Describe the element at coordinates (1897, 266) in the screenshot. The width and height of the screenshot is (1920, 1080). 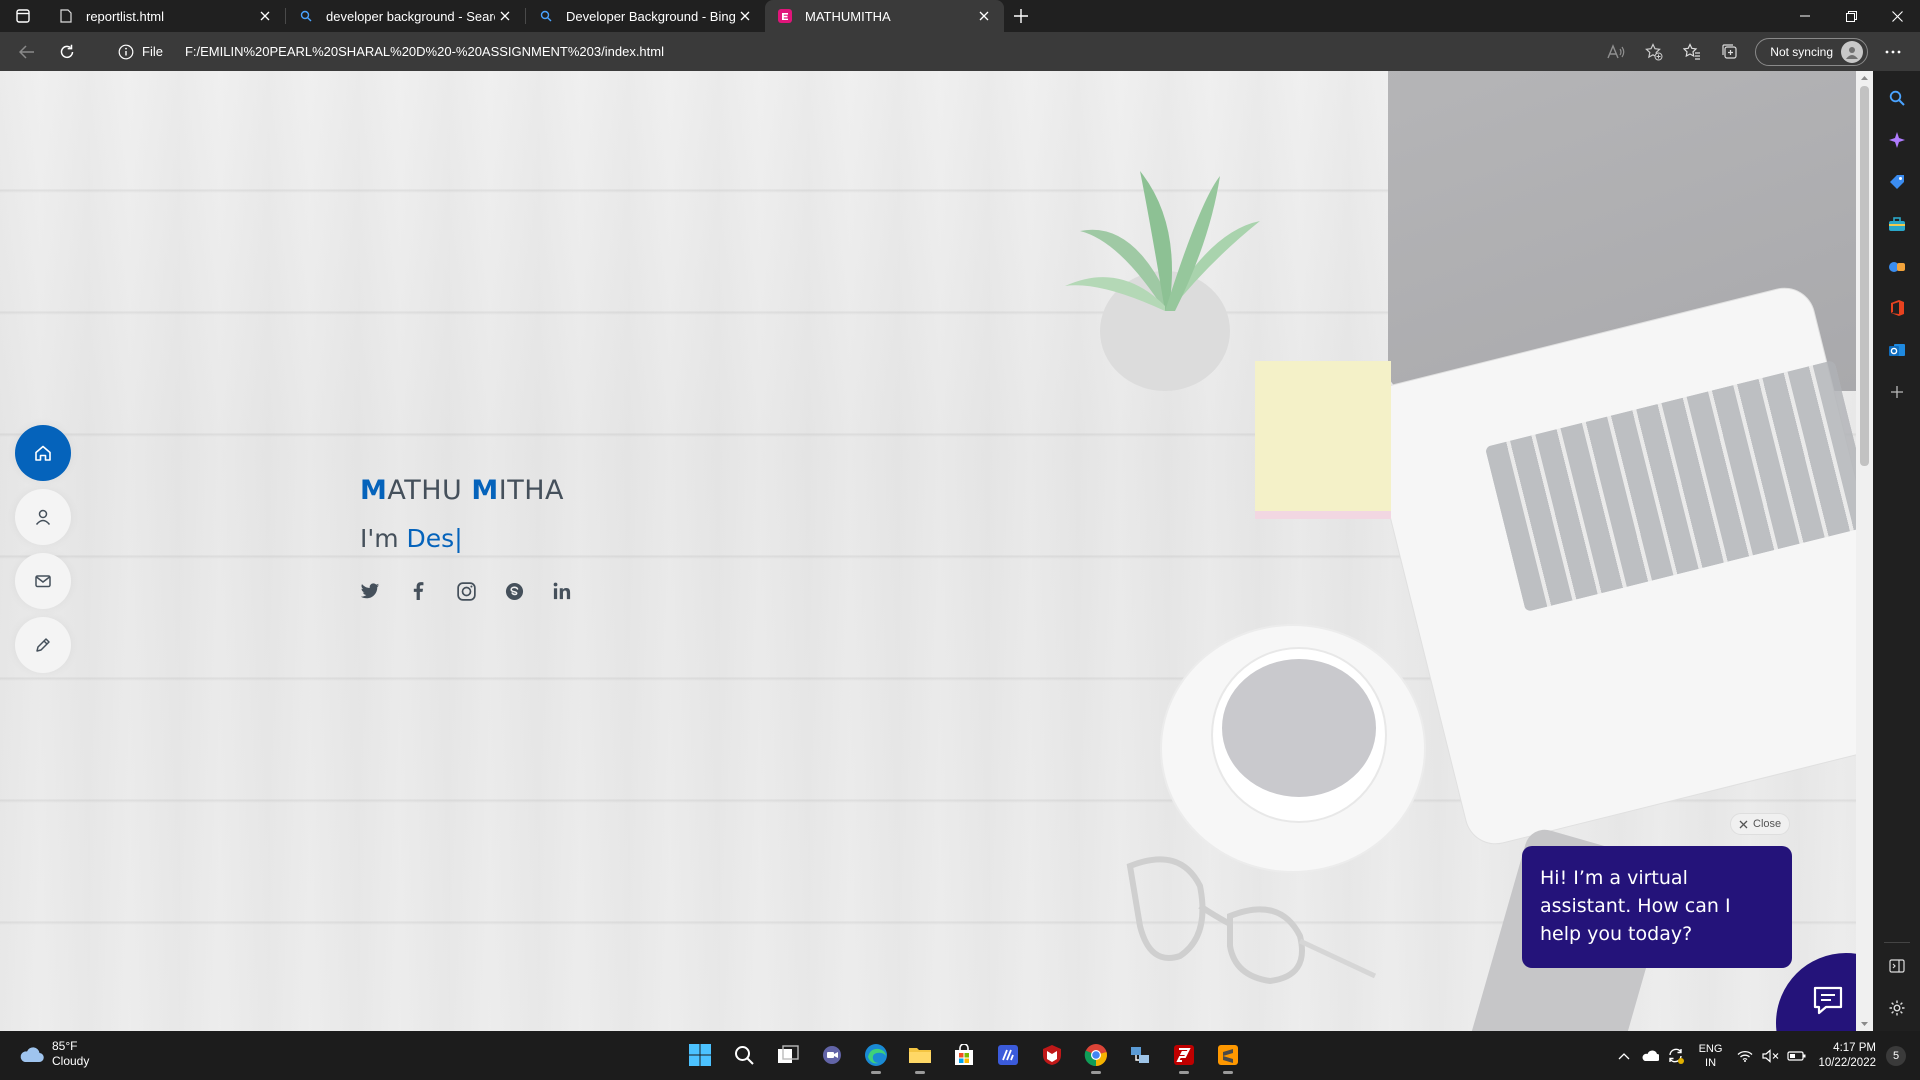
I see `sidebar-games-button` at that location.